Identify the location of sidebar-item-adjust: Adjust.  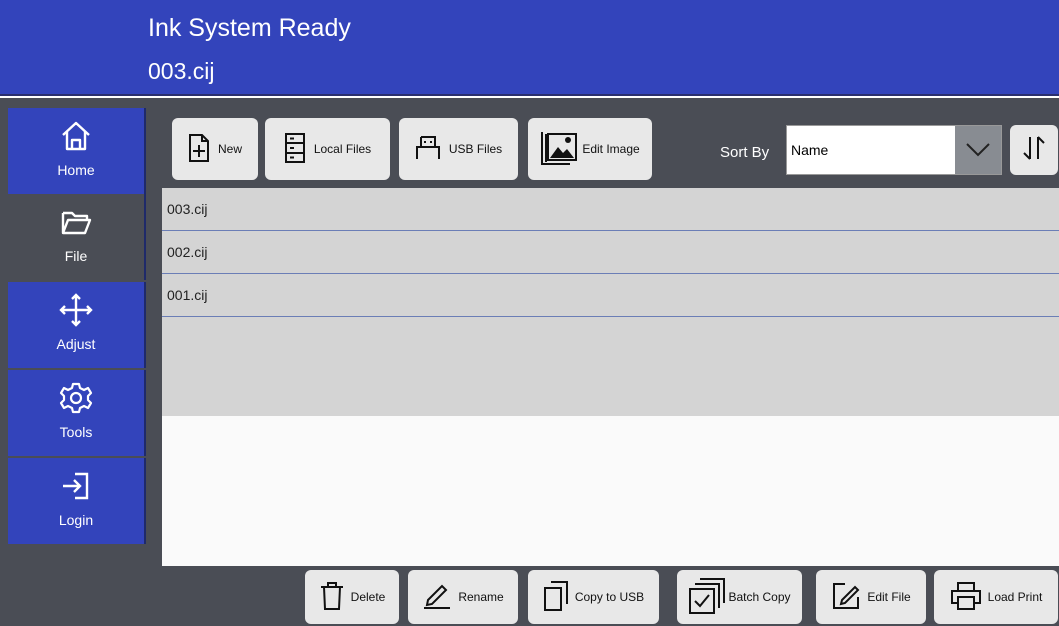
(77, 325).